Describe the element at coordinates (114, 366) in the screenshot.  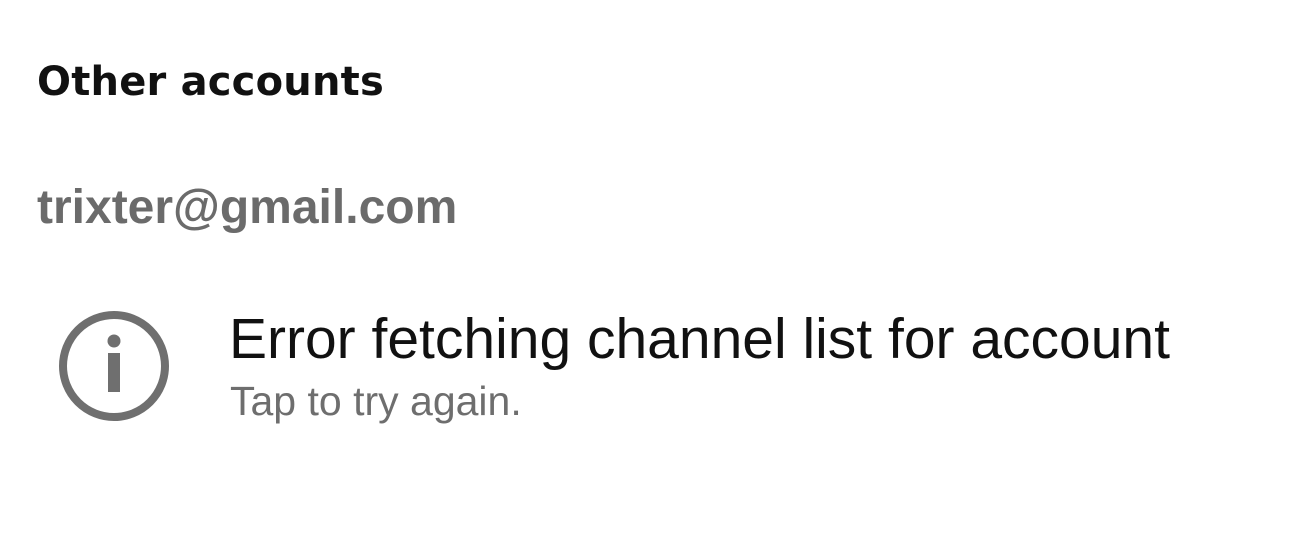
I see `info-icon` at that location.